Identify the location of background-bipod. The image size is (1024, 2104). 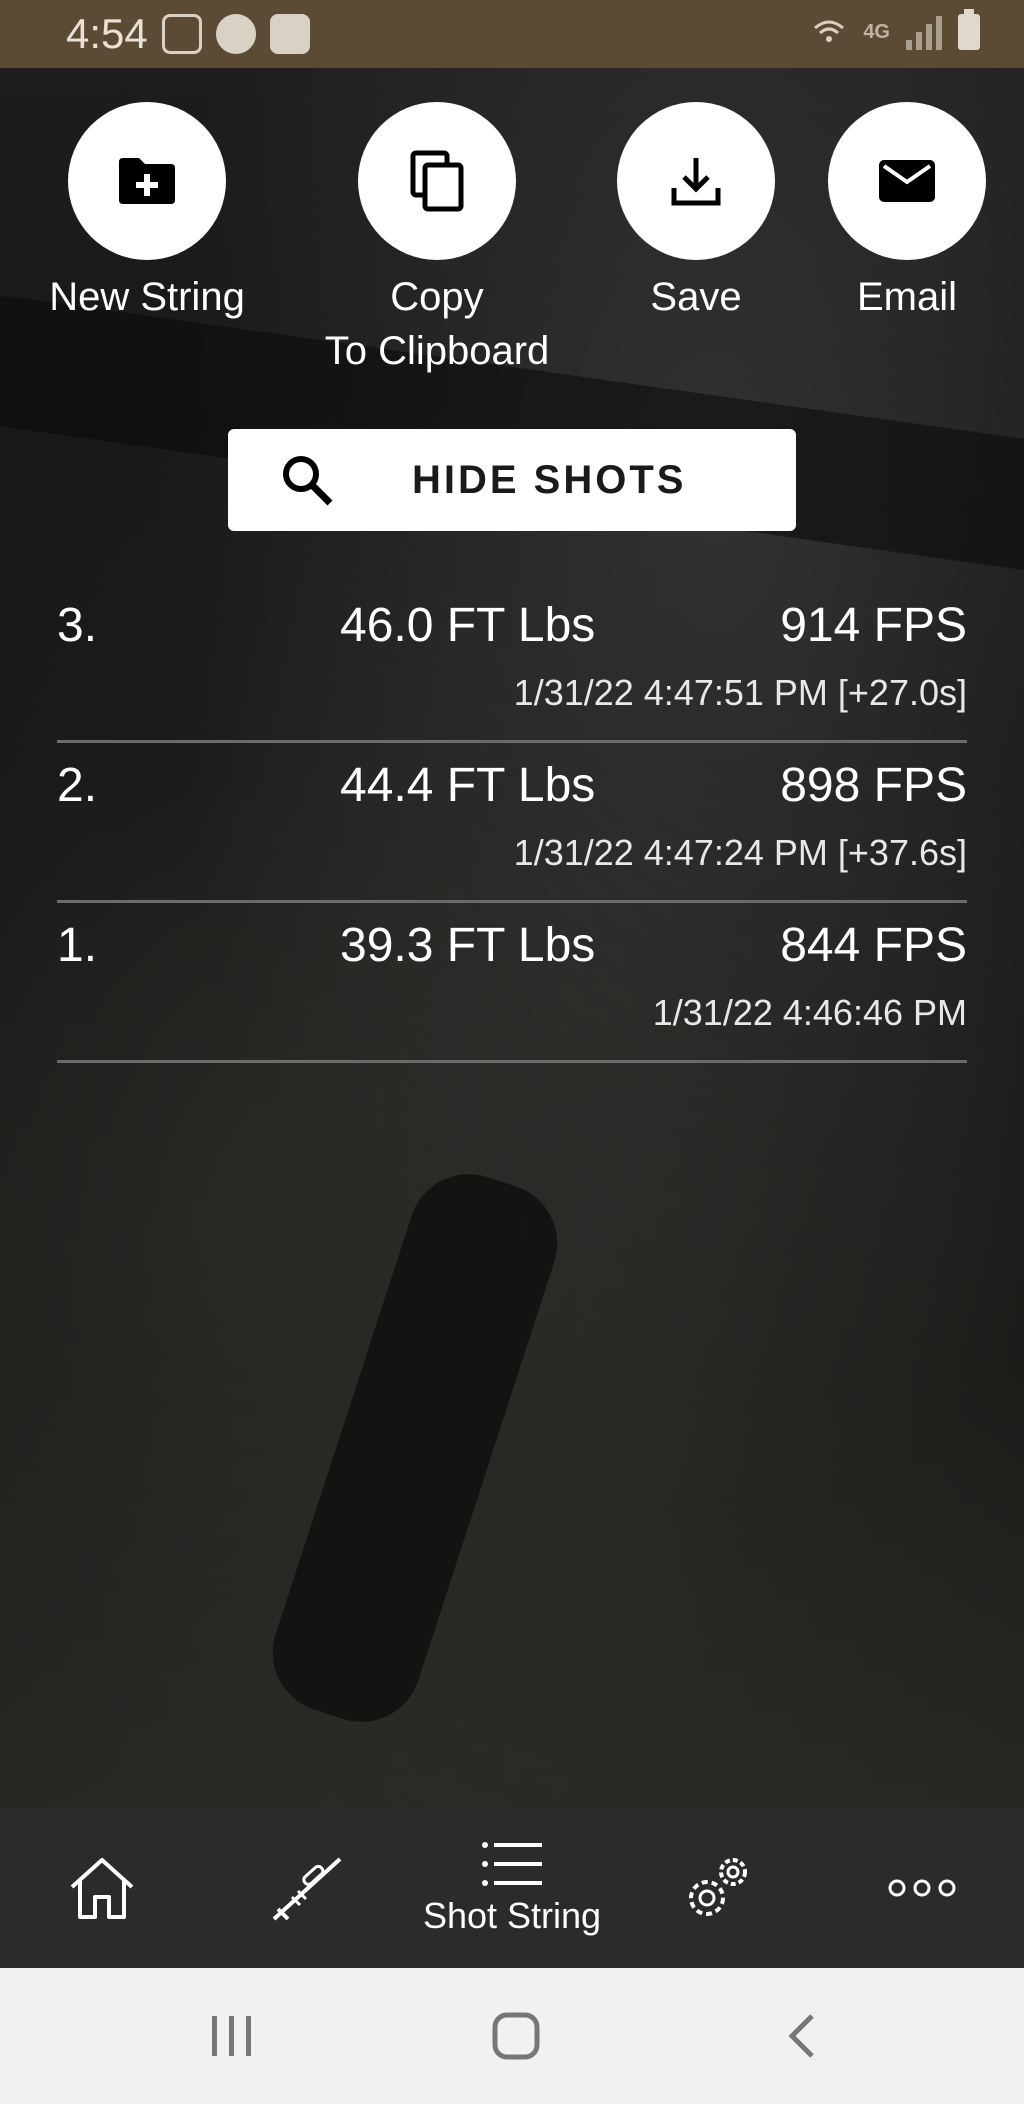
(415, 1448).